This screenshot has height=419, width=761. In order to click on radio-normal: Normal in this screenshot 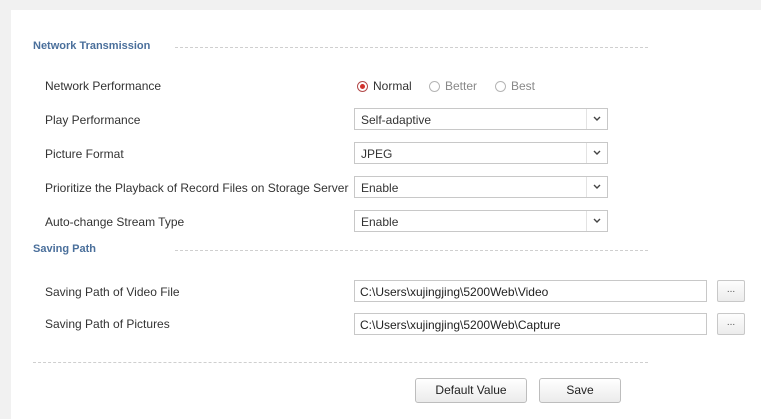, I will do `click(384, 86)`.